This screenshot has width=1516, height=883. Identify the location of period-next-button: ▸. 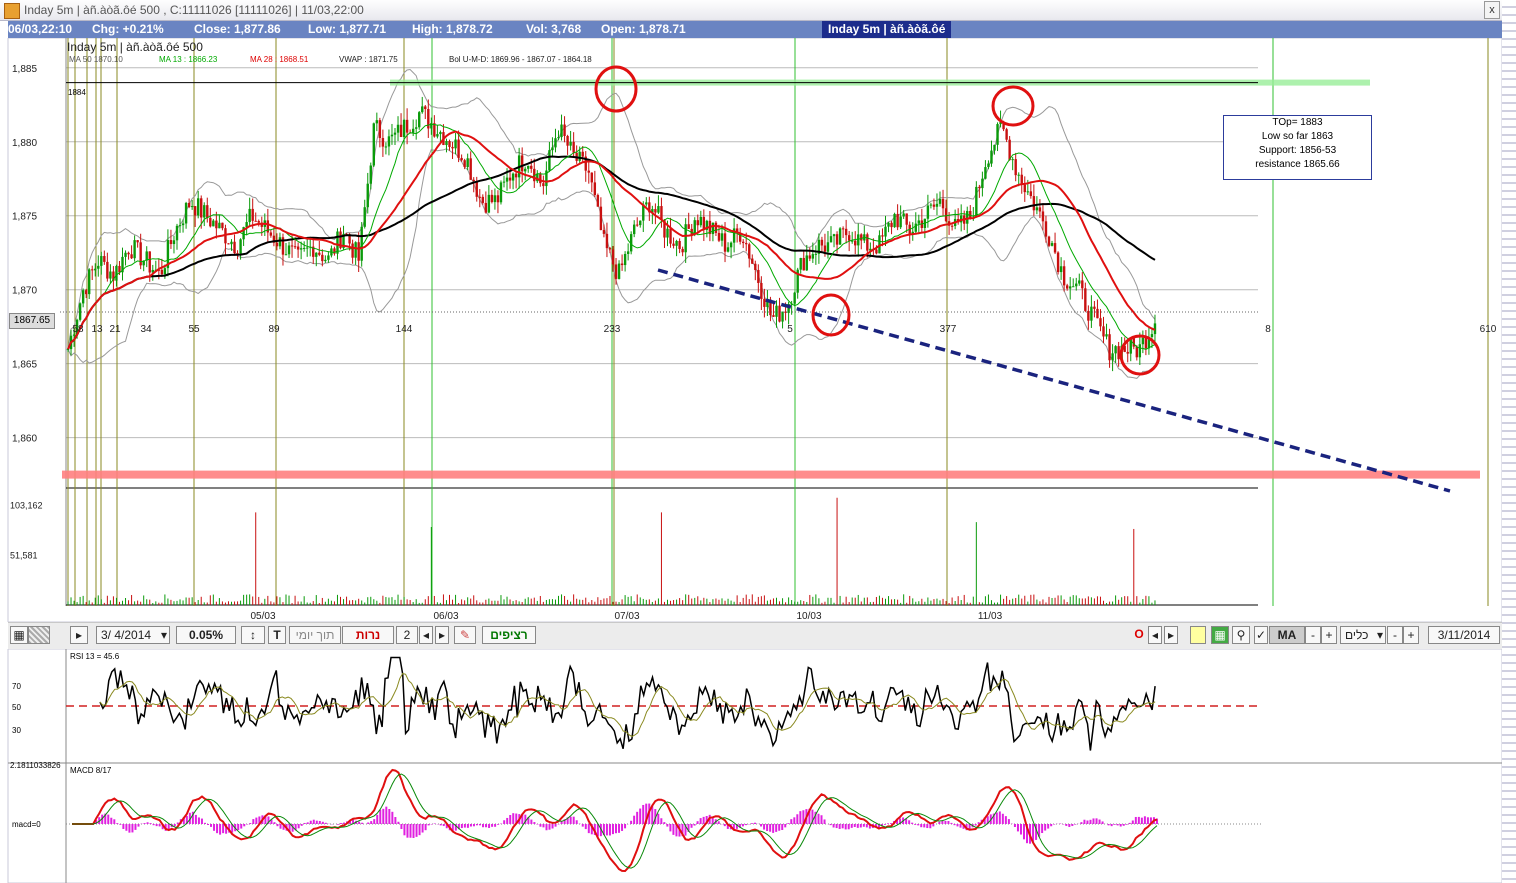
(442, 635).